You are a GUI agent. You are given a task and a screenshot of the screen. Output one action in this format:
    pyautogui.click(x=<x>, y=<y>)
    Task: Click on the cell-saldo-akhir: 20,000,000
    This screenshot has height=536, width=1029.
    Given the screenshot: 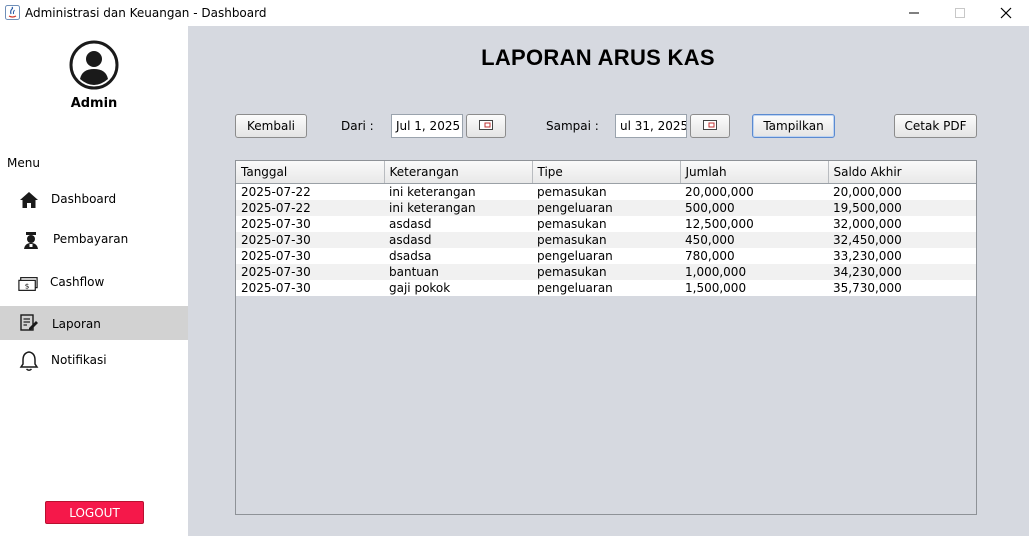 What is the action you would take?
    pyautogui.click(x=902, y=191)
    